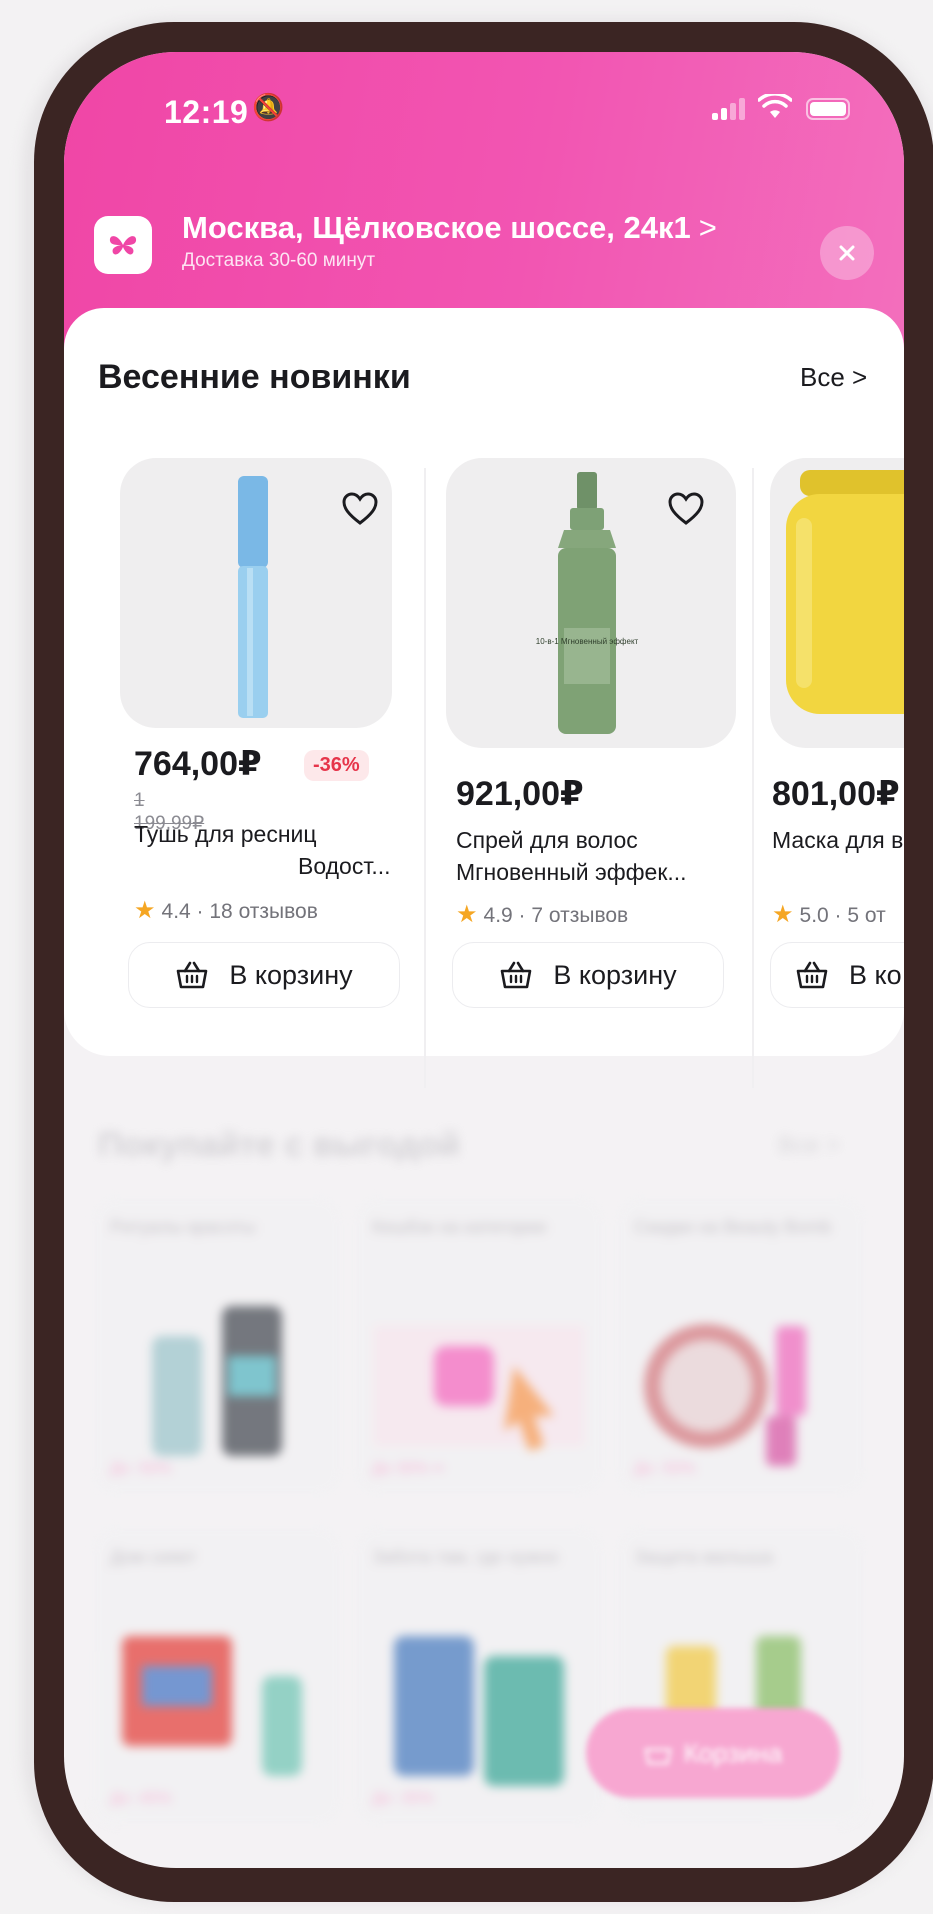  Describe the element at coordinates (799, 1145) in the screenshot. I see `promo-see-all-label: Все` at that location.